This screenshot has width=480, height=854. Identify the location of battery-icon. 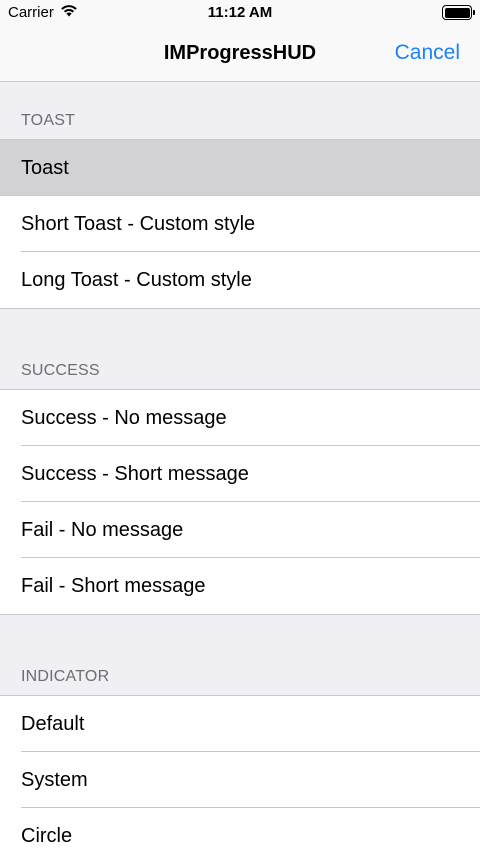
(458, 12).